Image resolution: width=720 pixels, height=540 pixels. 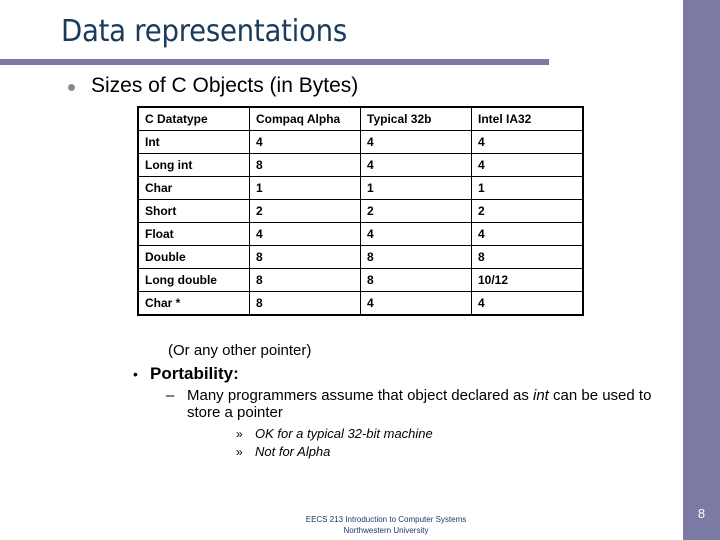 I want to click on table-row: Long double 8 8 10/12, so click(x=360, y=280).